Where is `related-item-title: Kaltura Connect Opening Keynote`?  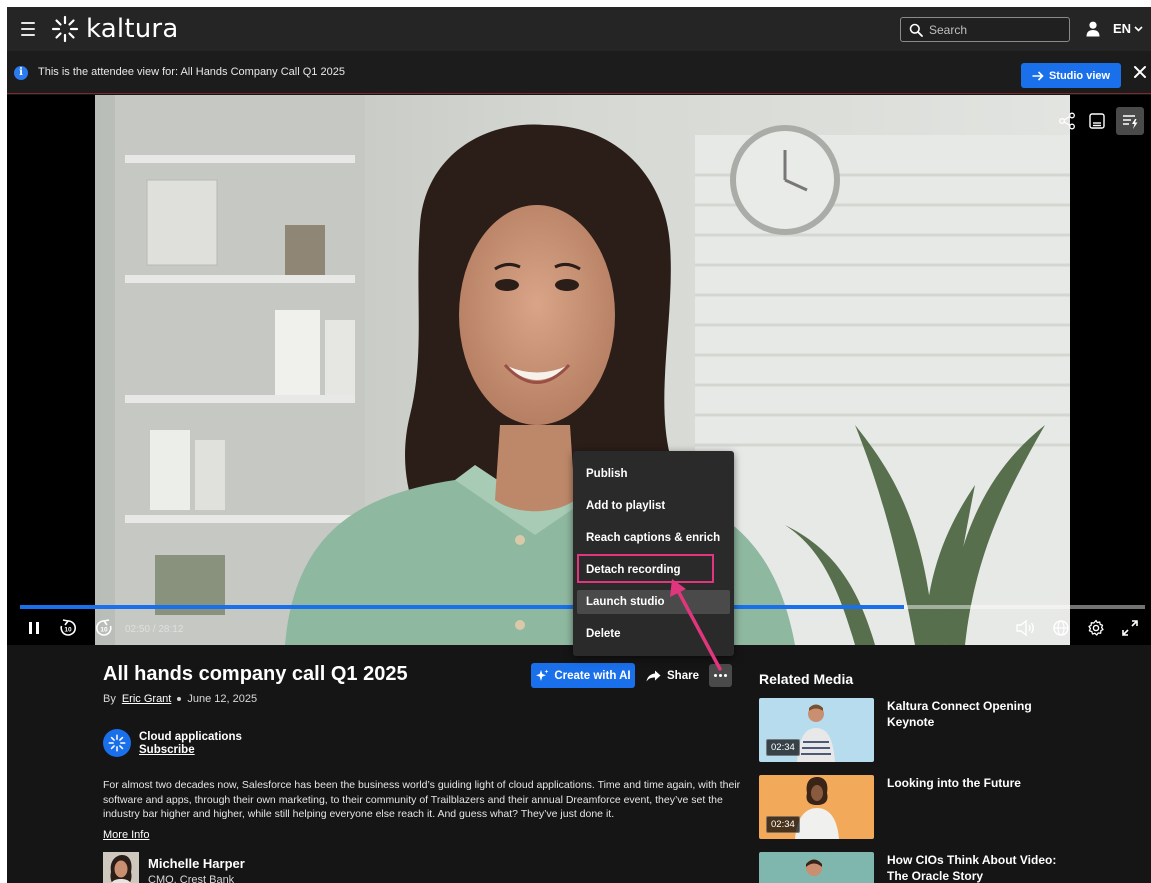 related-item-title: Kaltura Connect Opening Keynote is located at coordinates (959, 714).